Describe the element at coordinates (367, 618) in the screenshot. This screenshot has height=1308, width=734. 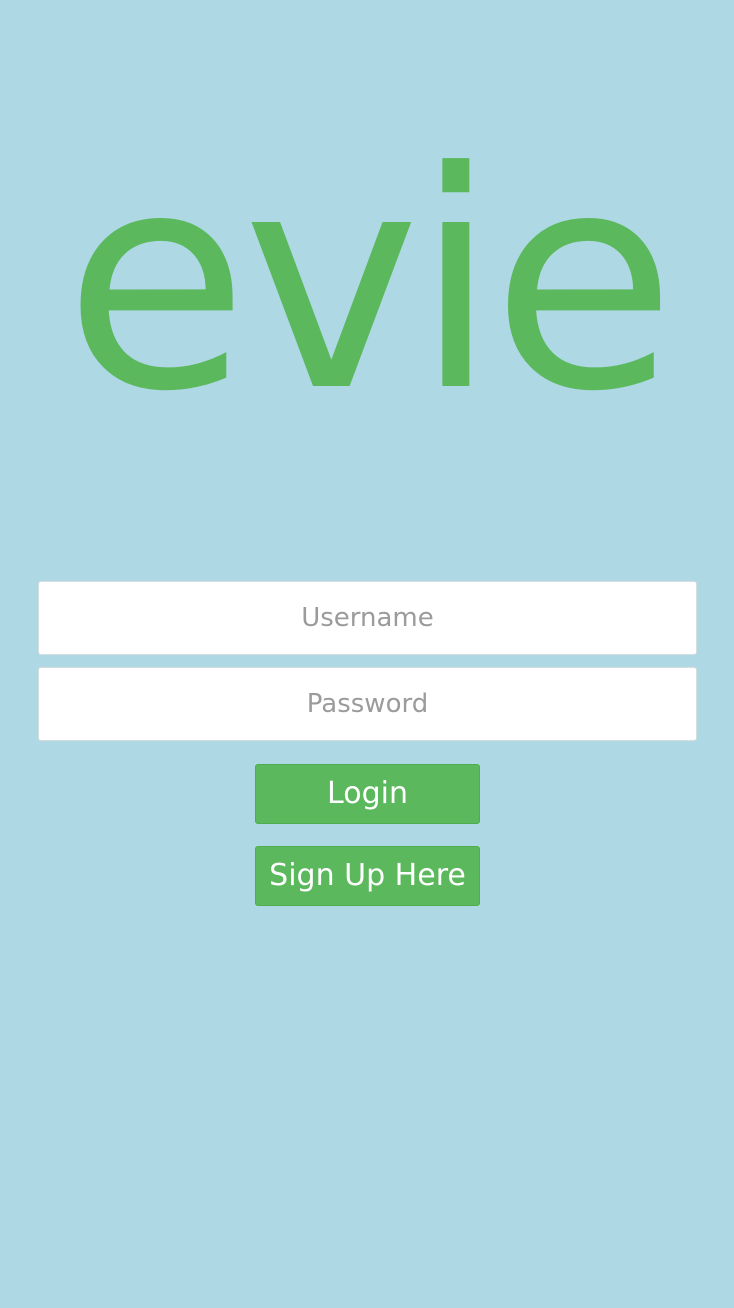
I see `username-input` at that location.